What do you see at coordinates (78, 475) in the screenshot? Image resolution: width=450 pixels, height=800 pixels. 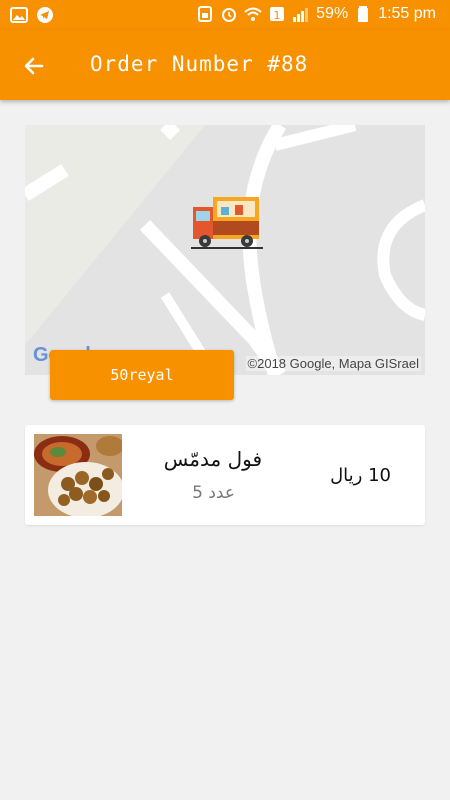 I see `falafel-plate-image` at bounding box center [78, 475].